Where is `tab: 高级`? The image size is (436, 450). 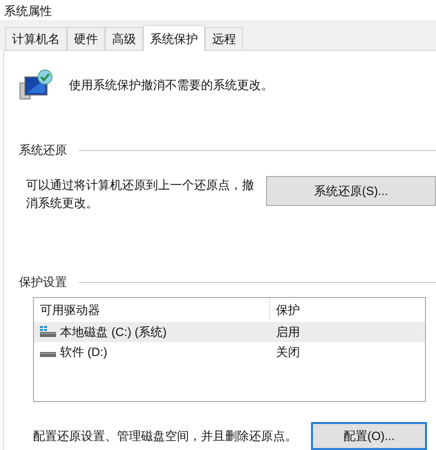
tab: 高级 is located at coordinates (124, 38).